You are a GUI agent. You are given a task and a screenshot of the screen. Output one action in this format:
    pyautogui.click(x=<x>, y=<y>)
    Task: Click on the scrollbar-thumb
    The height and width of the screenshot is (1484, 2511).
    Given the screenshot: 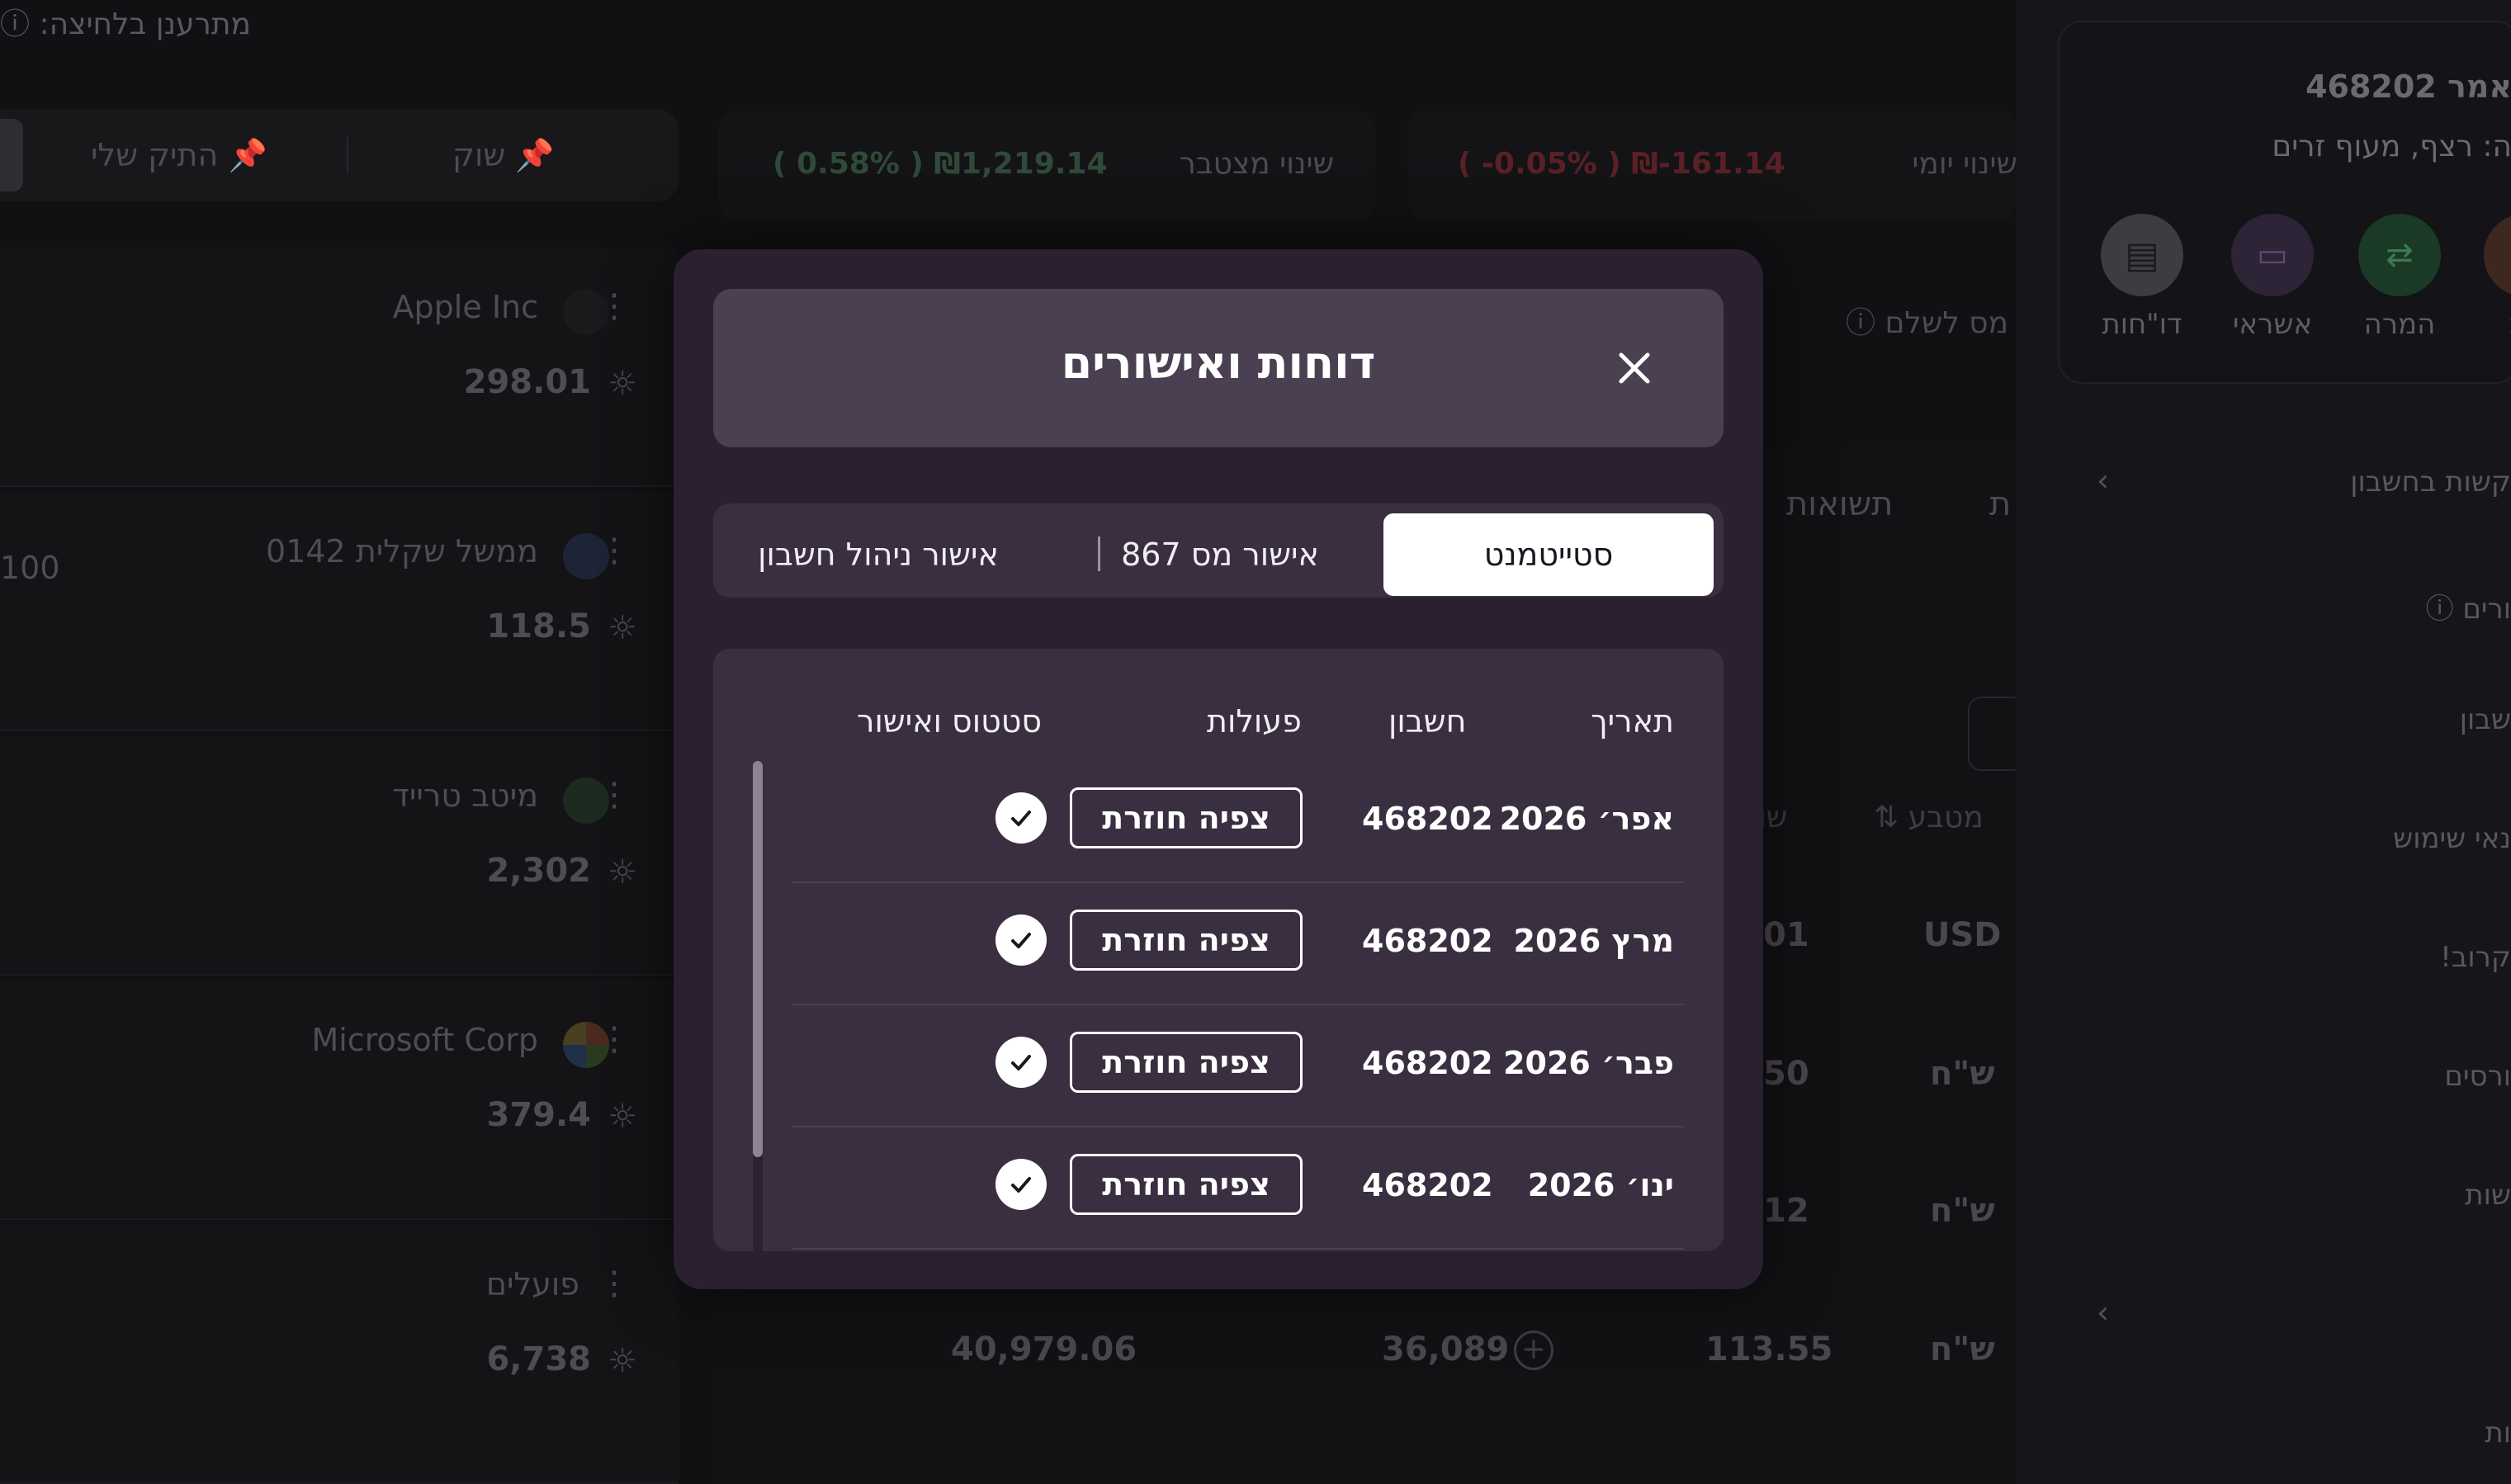 What is the action you would take?
    pyautogui.click(x=758, y=959)
    